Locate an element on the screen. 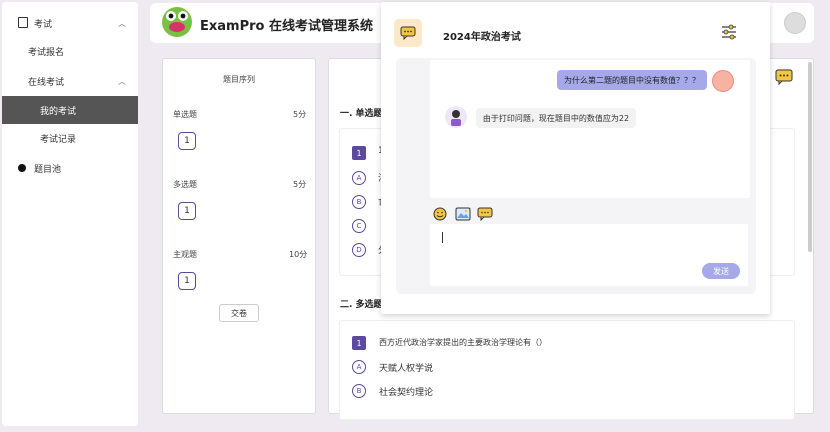  option-radio: A is located at coordinates (359, 178).